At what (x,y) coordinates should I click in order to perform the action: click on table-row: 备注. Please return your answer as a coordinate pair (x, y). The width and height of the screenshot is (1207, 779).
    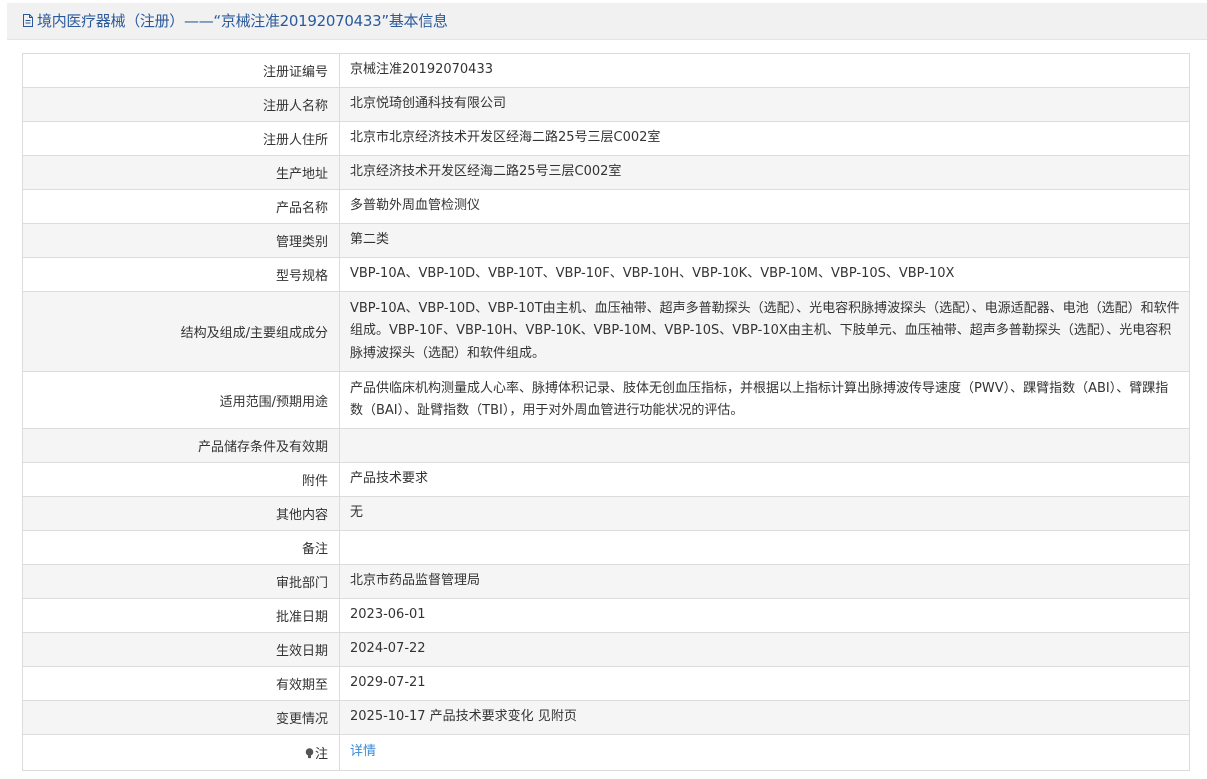
    Looking at the image, I should click on (606, 547).